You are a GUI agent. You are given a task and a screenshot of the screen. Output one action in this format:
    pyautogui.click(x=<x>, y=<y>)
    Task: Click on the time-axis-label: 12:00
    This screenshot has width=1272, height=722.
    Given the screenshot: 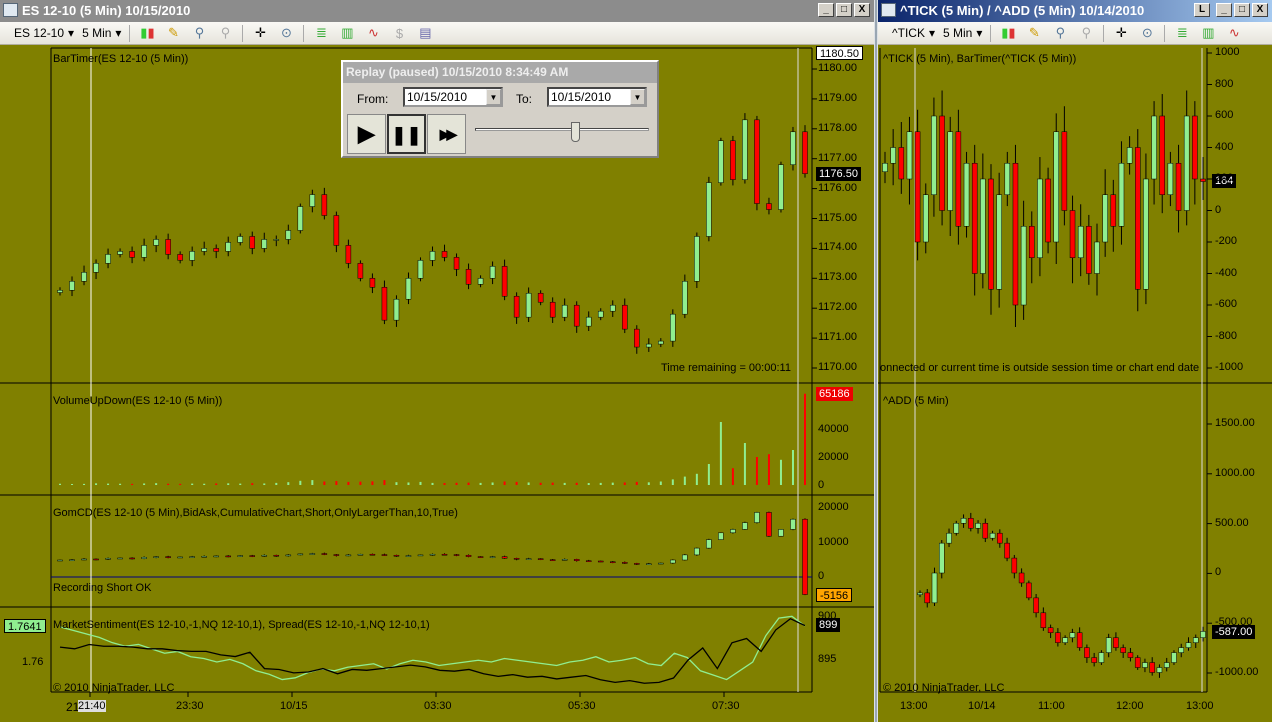 What is the action you would take?
    pyautogui.click(x=1130, y=706)
    